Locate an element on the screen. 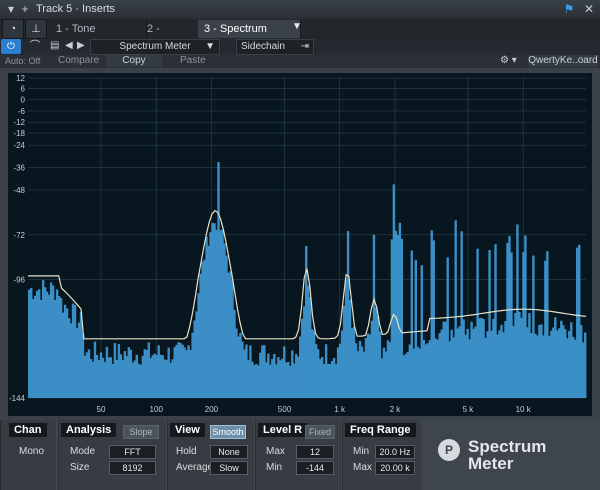  hold-value: None is located at coordinates (229, 452).